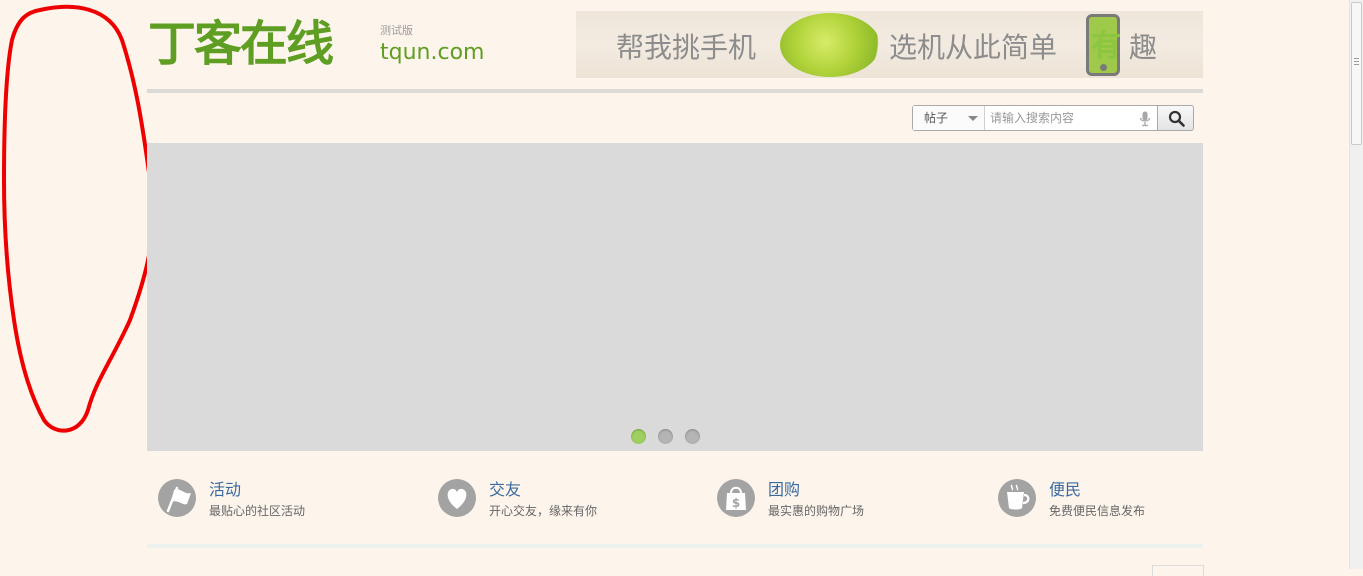  I want to click on feature-desc: 最贴心的社区活动, so click(257, 511).